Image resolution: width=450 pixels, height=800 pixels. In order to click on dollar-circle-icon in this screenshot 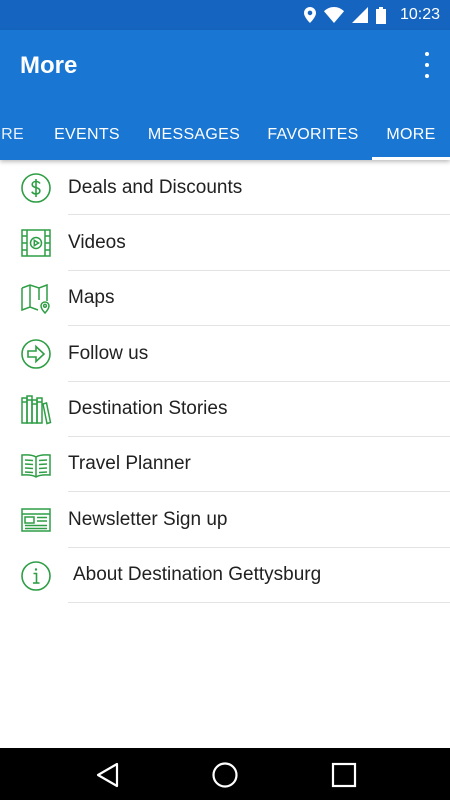, I will do `click(36, 188)`.